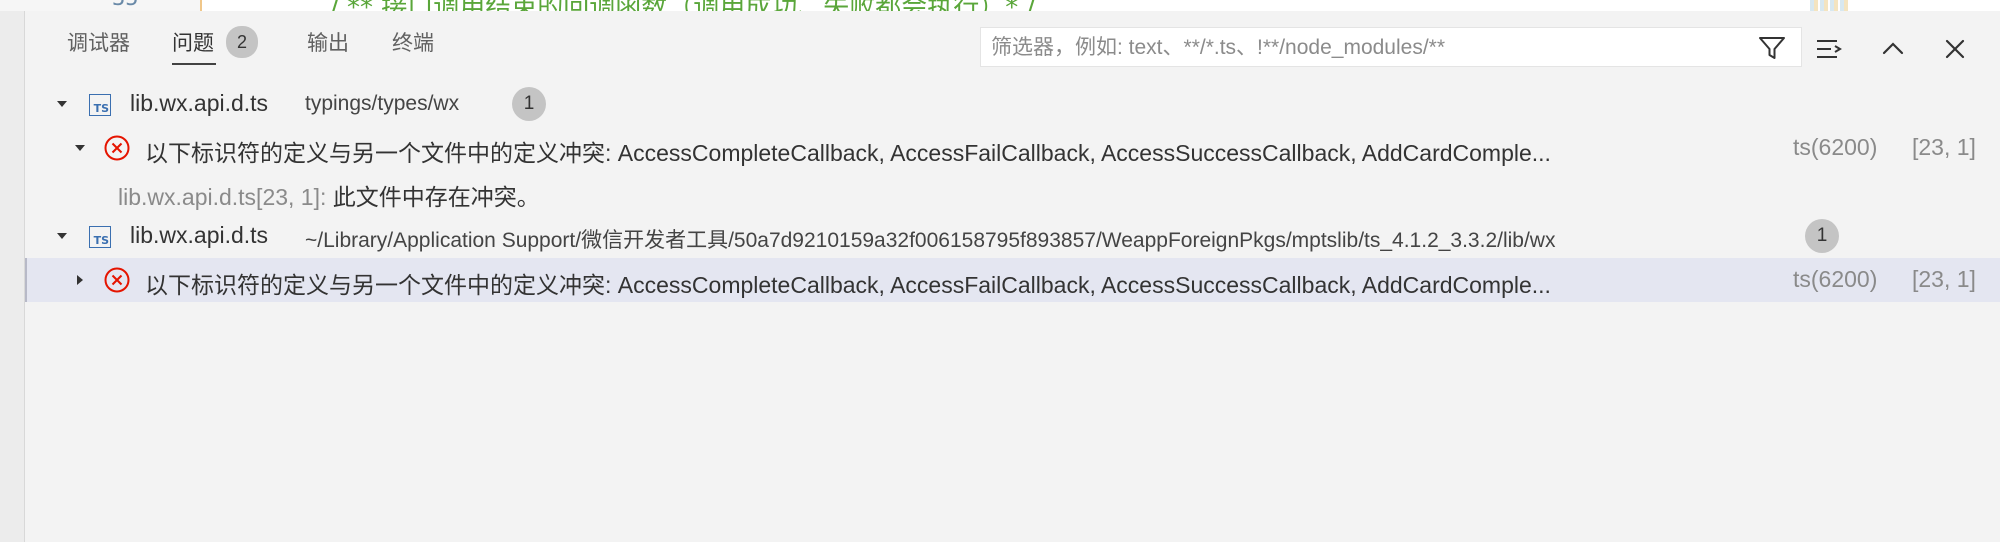 The height and width of the screenshot is (542, 2000). I want to click on line-number: 35, so click(125, 5).